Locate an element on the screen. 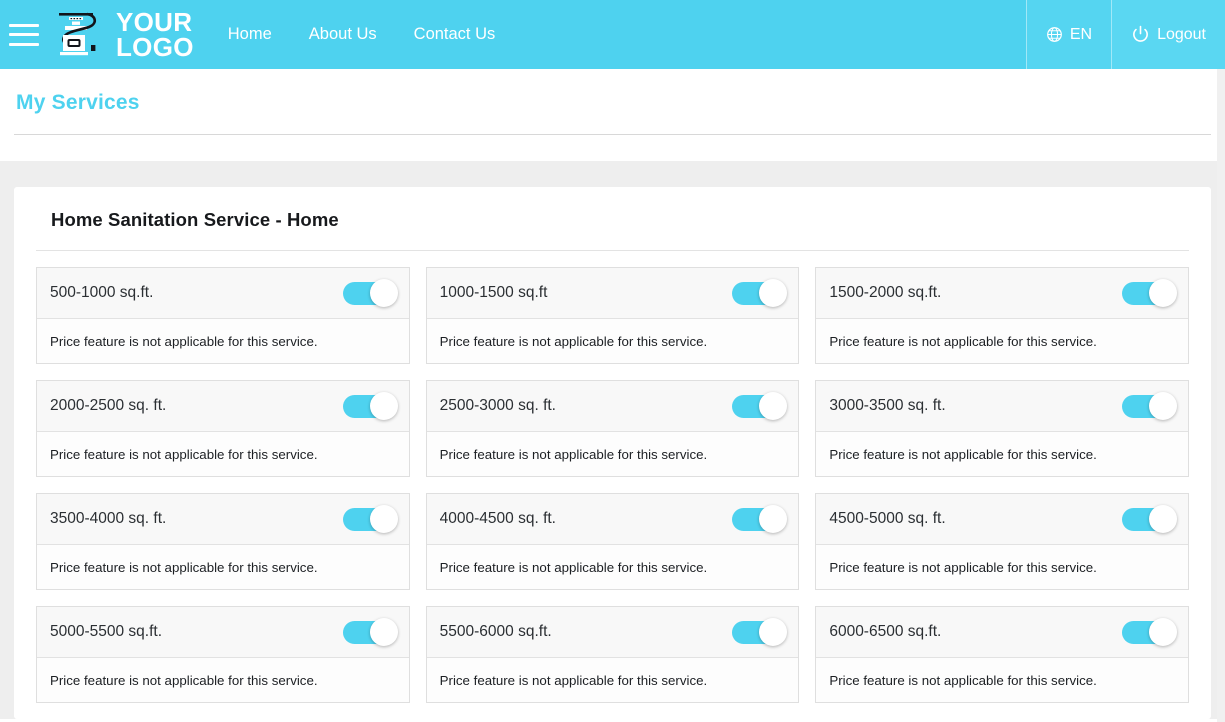  service-label: 3000-3500 sq. ft. is located at coordinates (887, 405).